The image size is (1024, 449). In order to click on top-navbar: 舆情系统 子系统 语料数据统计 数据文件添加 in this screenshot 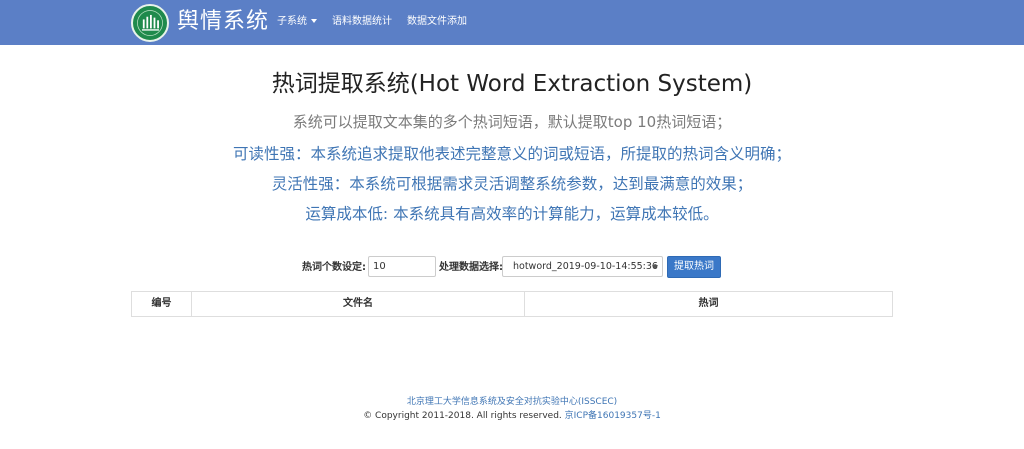, I will do `click(512, 22)`.